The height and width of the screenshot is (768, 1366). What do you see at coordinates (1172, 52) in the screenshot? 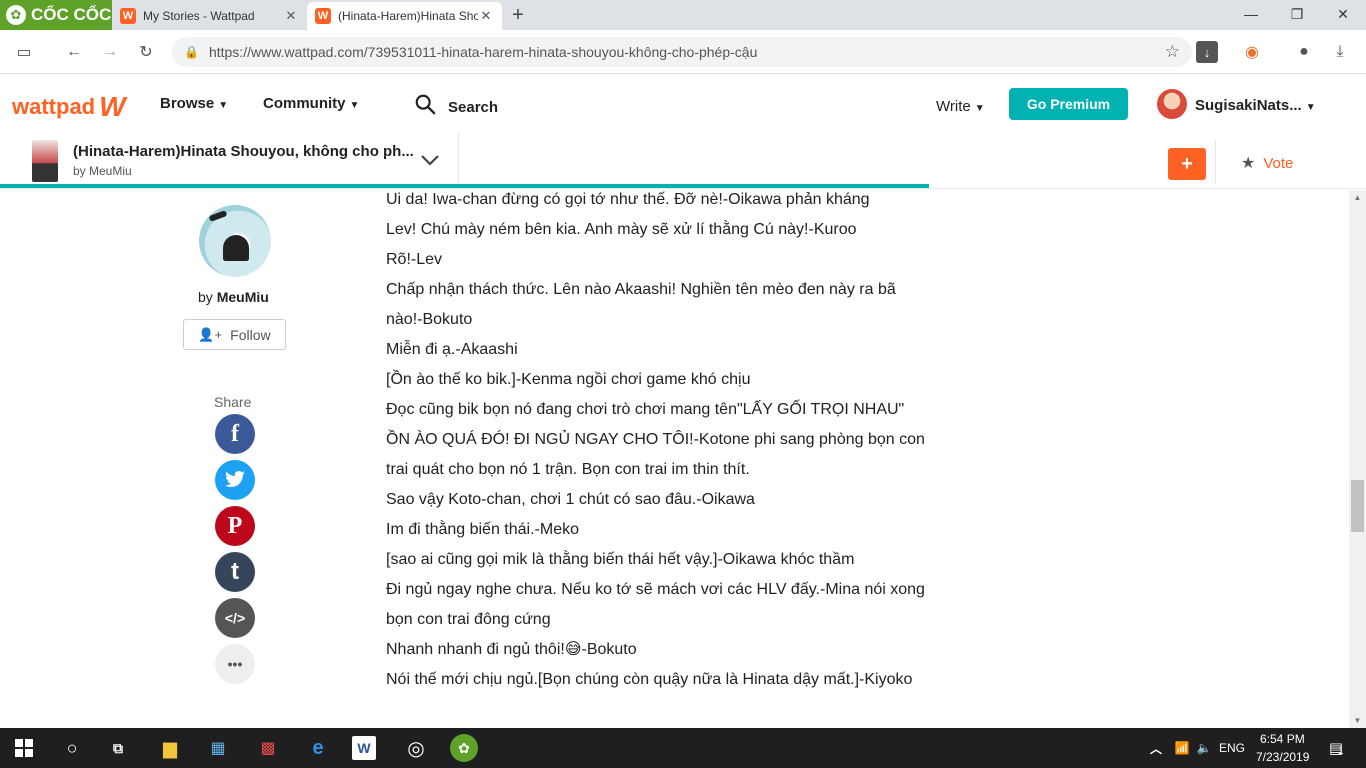
I see `bookmark-star-icon: ☆` at bounding box center [1172, 52].